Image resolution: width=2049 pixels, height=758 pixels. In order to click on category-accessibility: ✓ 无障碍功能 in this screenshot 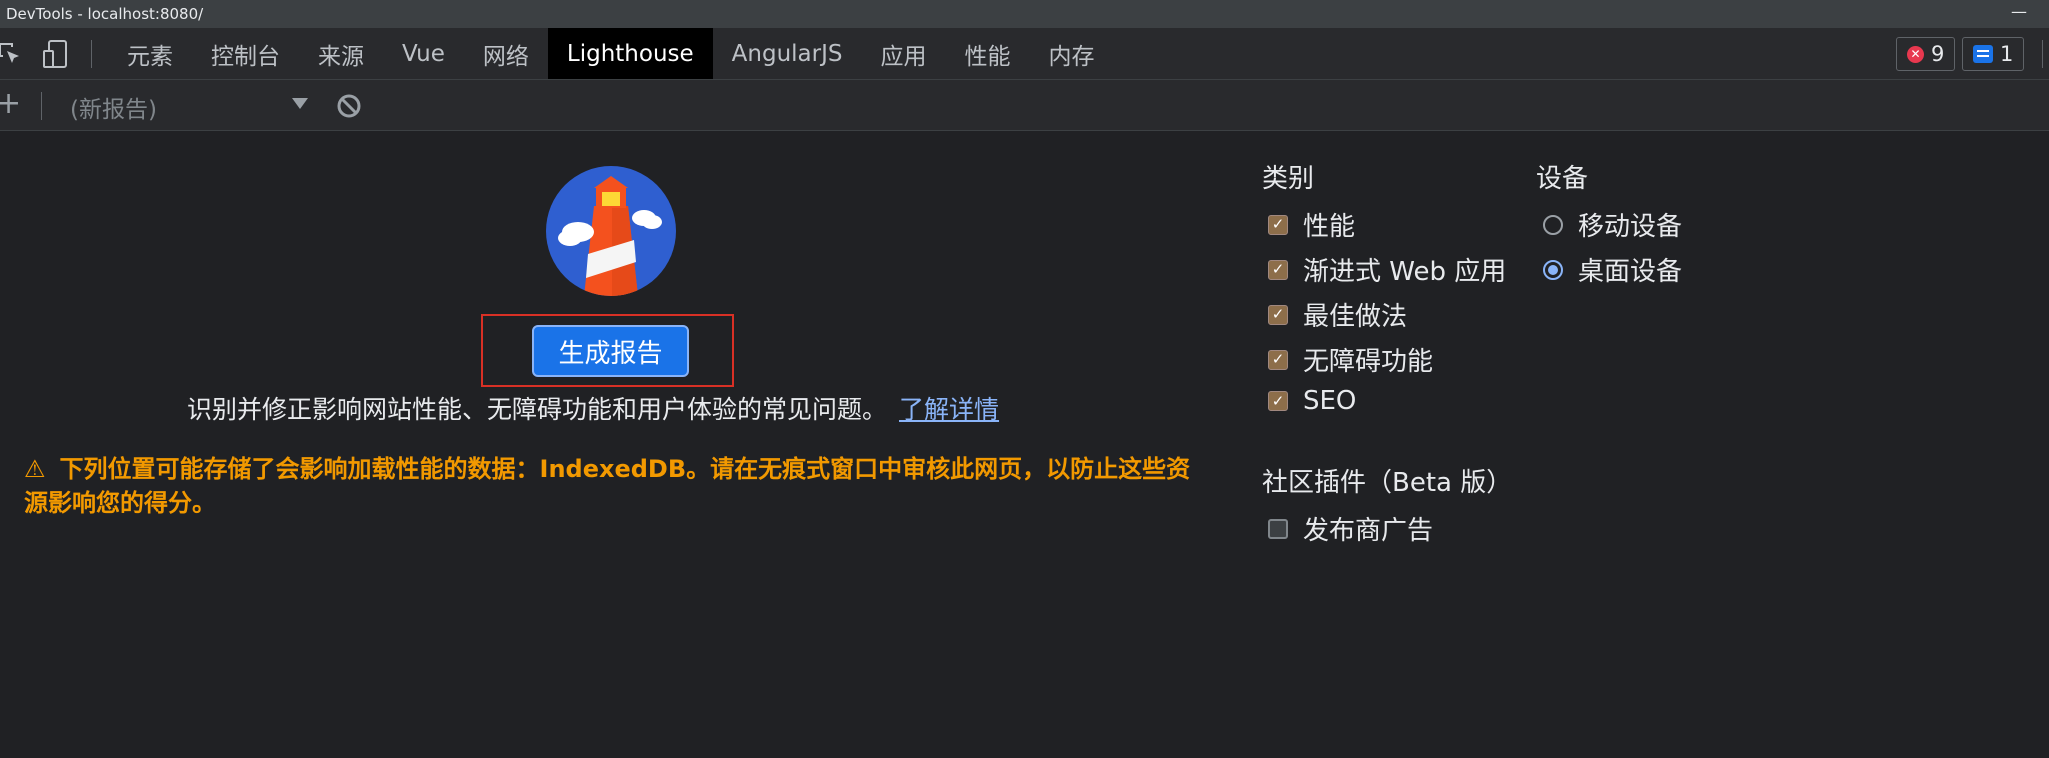, I will do `click(1350, 359)`.